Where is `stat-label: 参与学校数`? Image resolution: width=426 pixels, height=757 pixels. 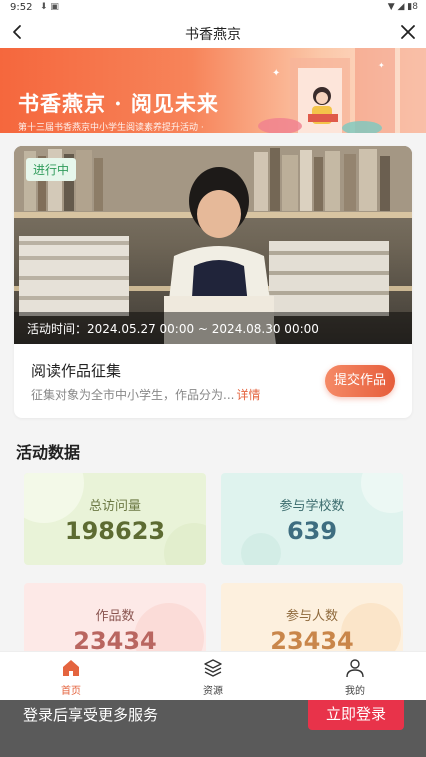
stat-label: 参与学校数 is located at coordinates (312, 506).